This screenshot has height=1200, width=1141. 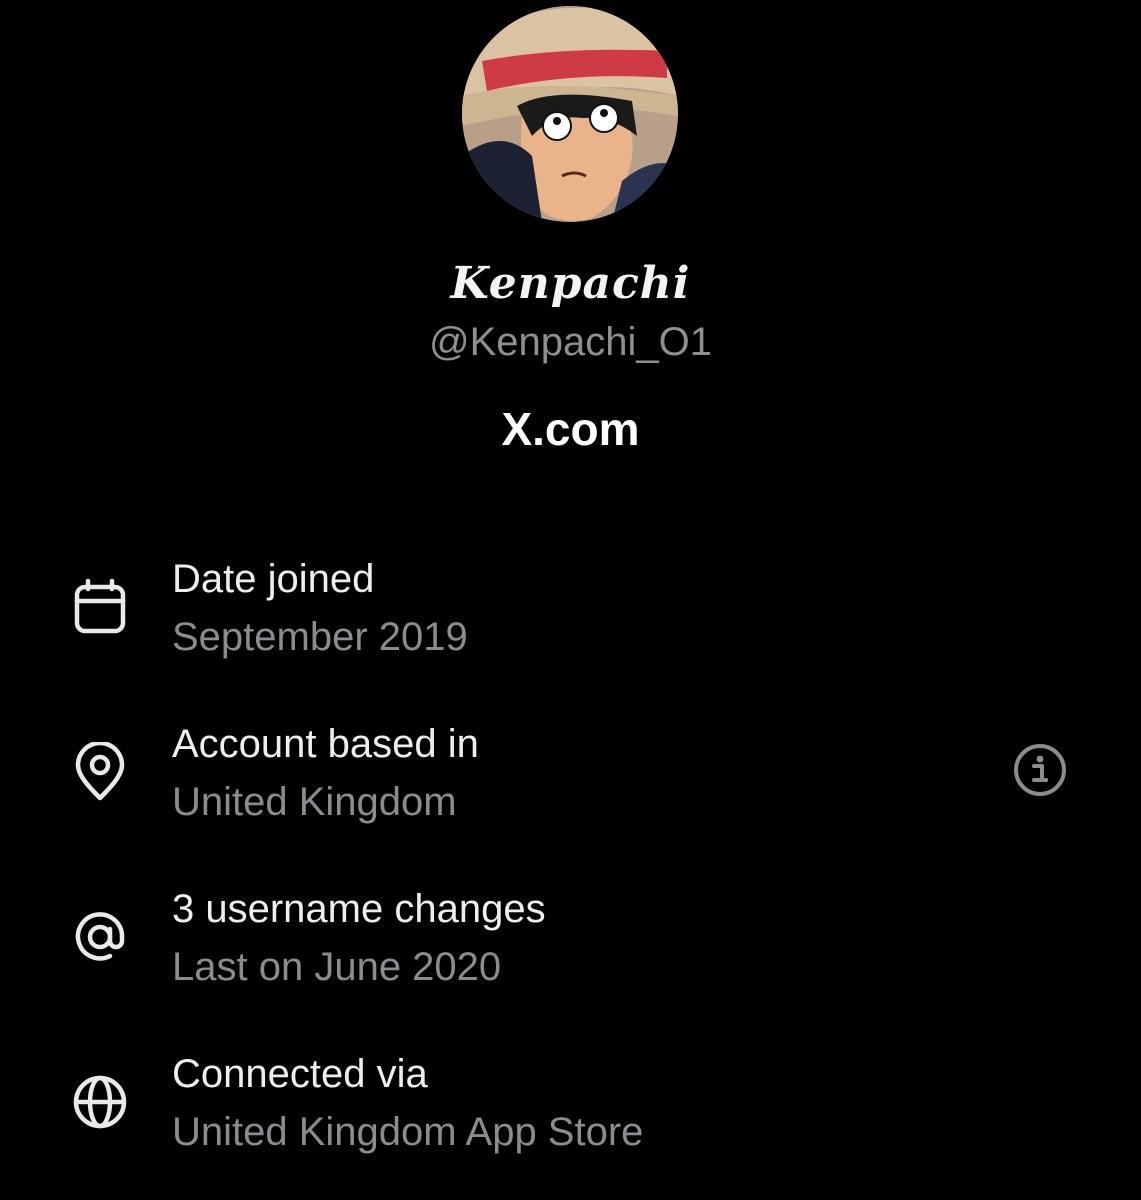 I want to click on detail-title: Date joined, so click(x=273, y=579).